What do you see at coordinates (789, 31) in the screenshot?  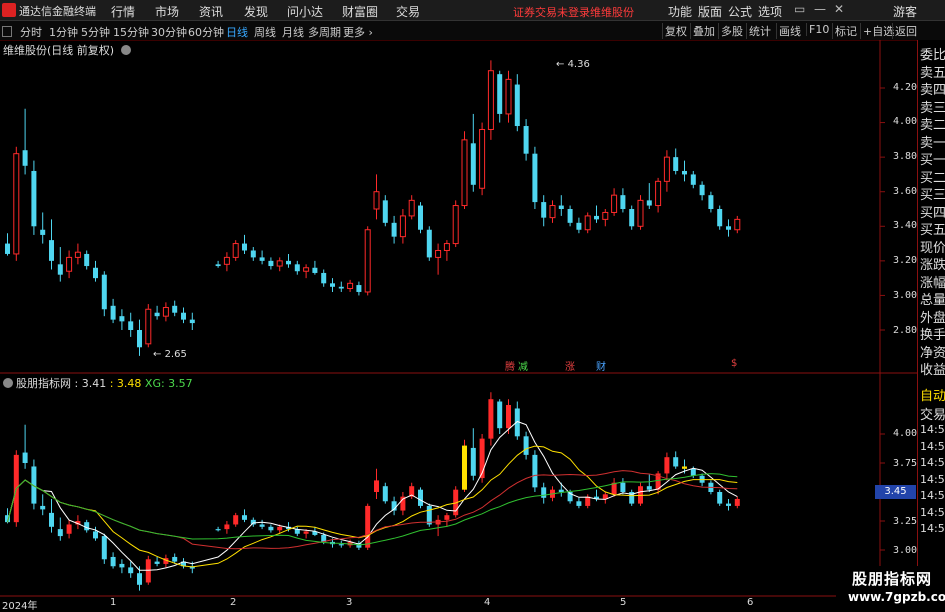 I see `button-draw: 画线` at bounding box center [789, 31].